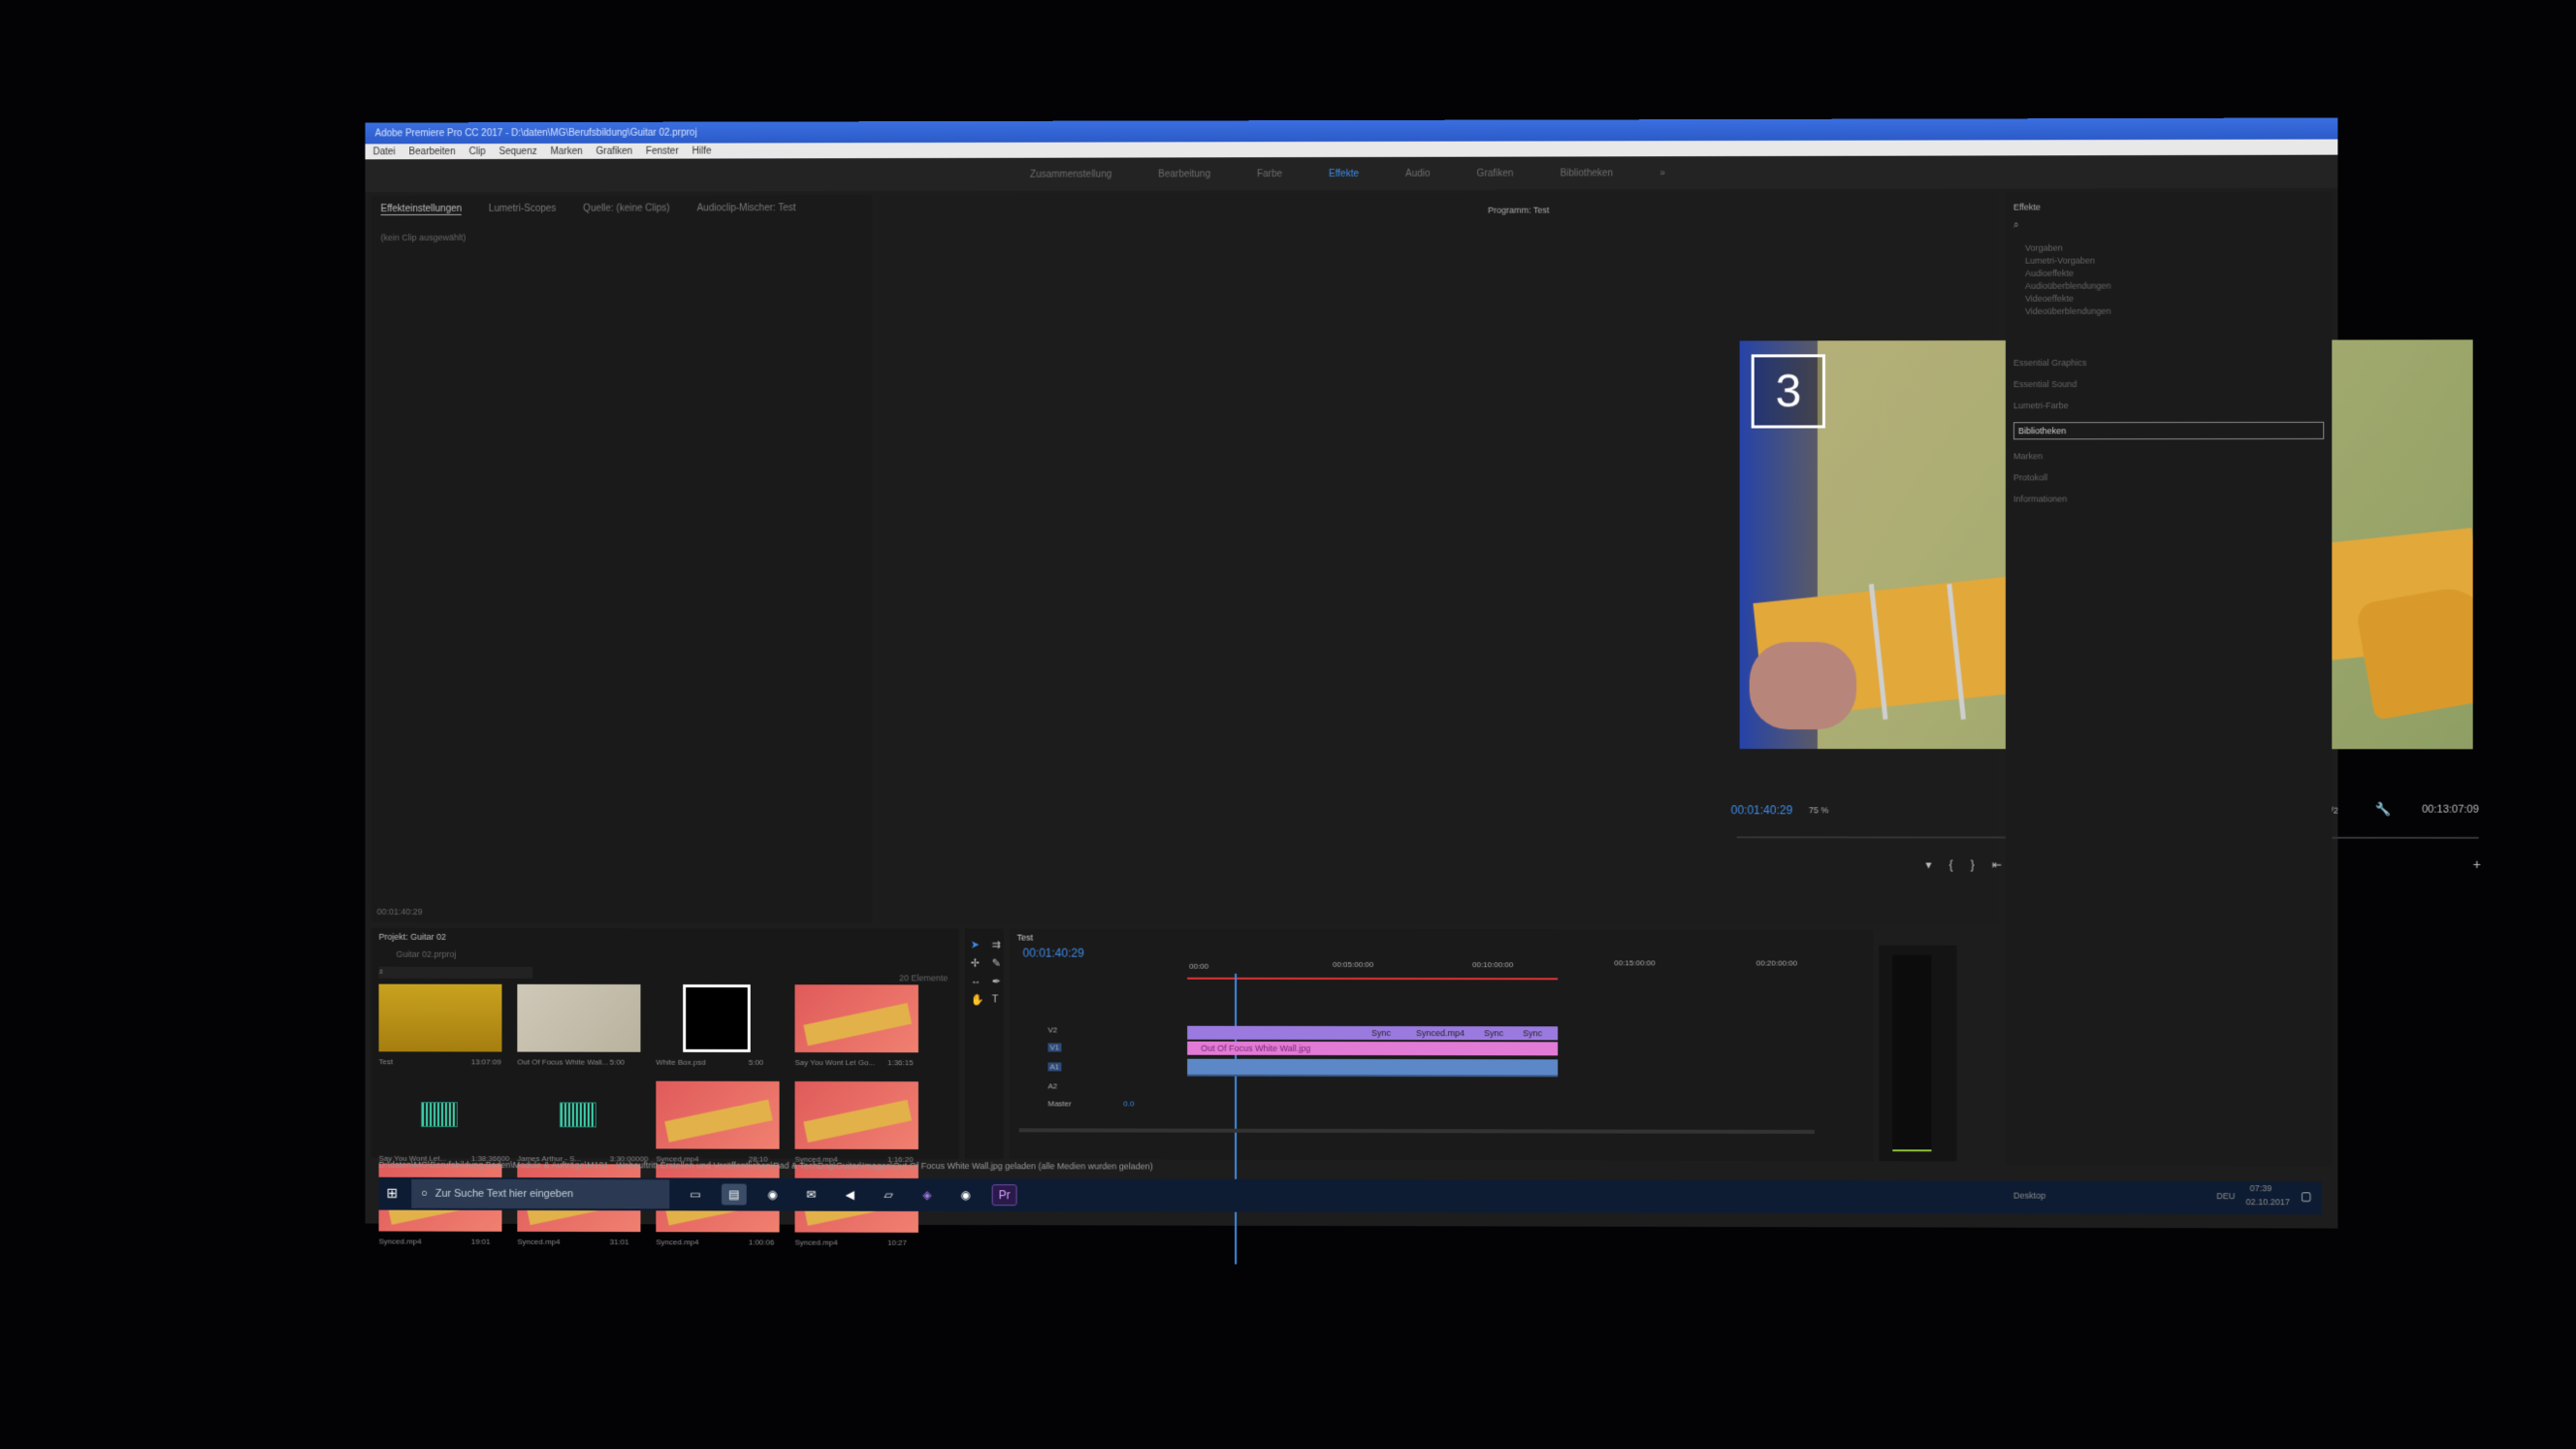  What do you see at coordinates (984, 1044) in the screenshot?
I see `tools-panel: ➤ ⇉ ✢ ✎ ↔ ✒ ✋ T` at bounding box center [984, 1044].